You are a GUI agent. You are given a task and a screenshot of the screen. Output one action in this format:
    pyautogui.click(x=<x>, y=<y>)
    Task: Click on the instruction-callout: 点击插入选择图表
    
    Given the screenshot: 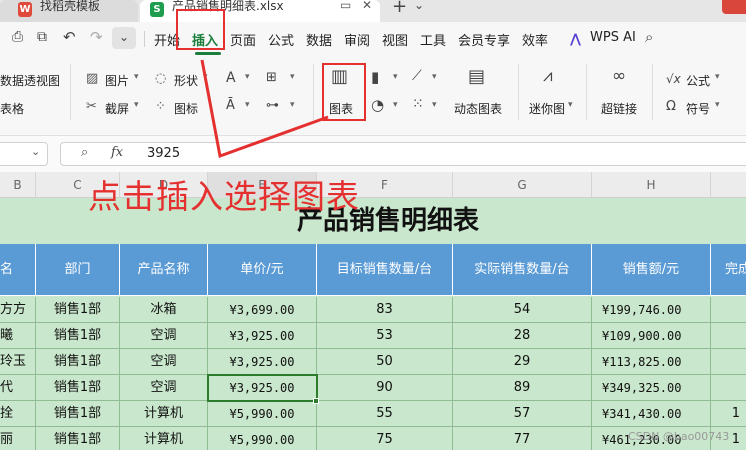 What is the action you would take?
    pyautogui.click(x=224, y=196)
    